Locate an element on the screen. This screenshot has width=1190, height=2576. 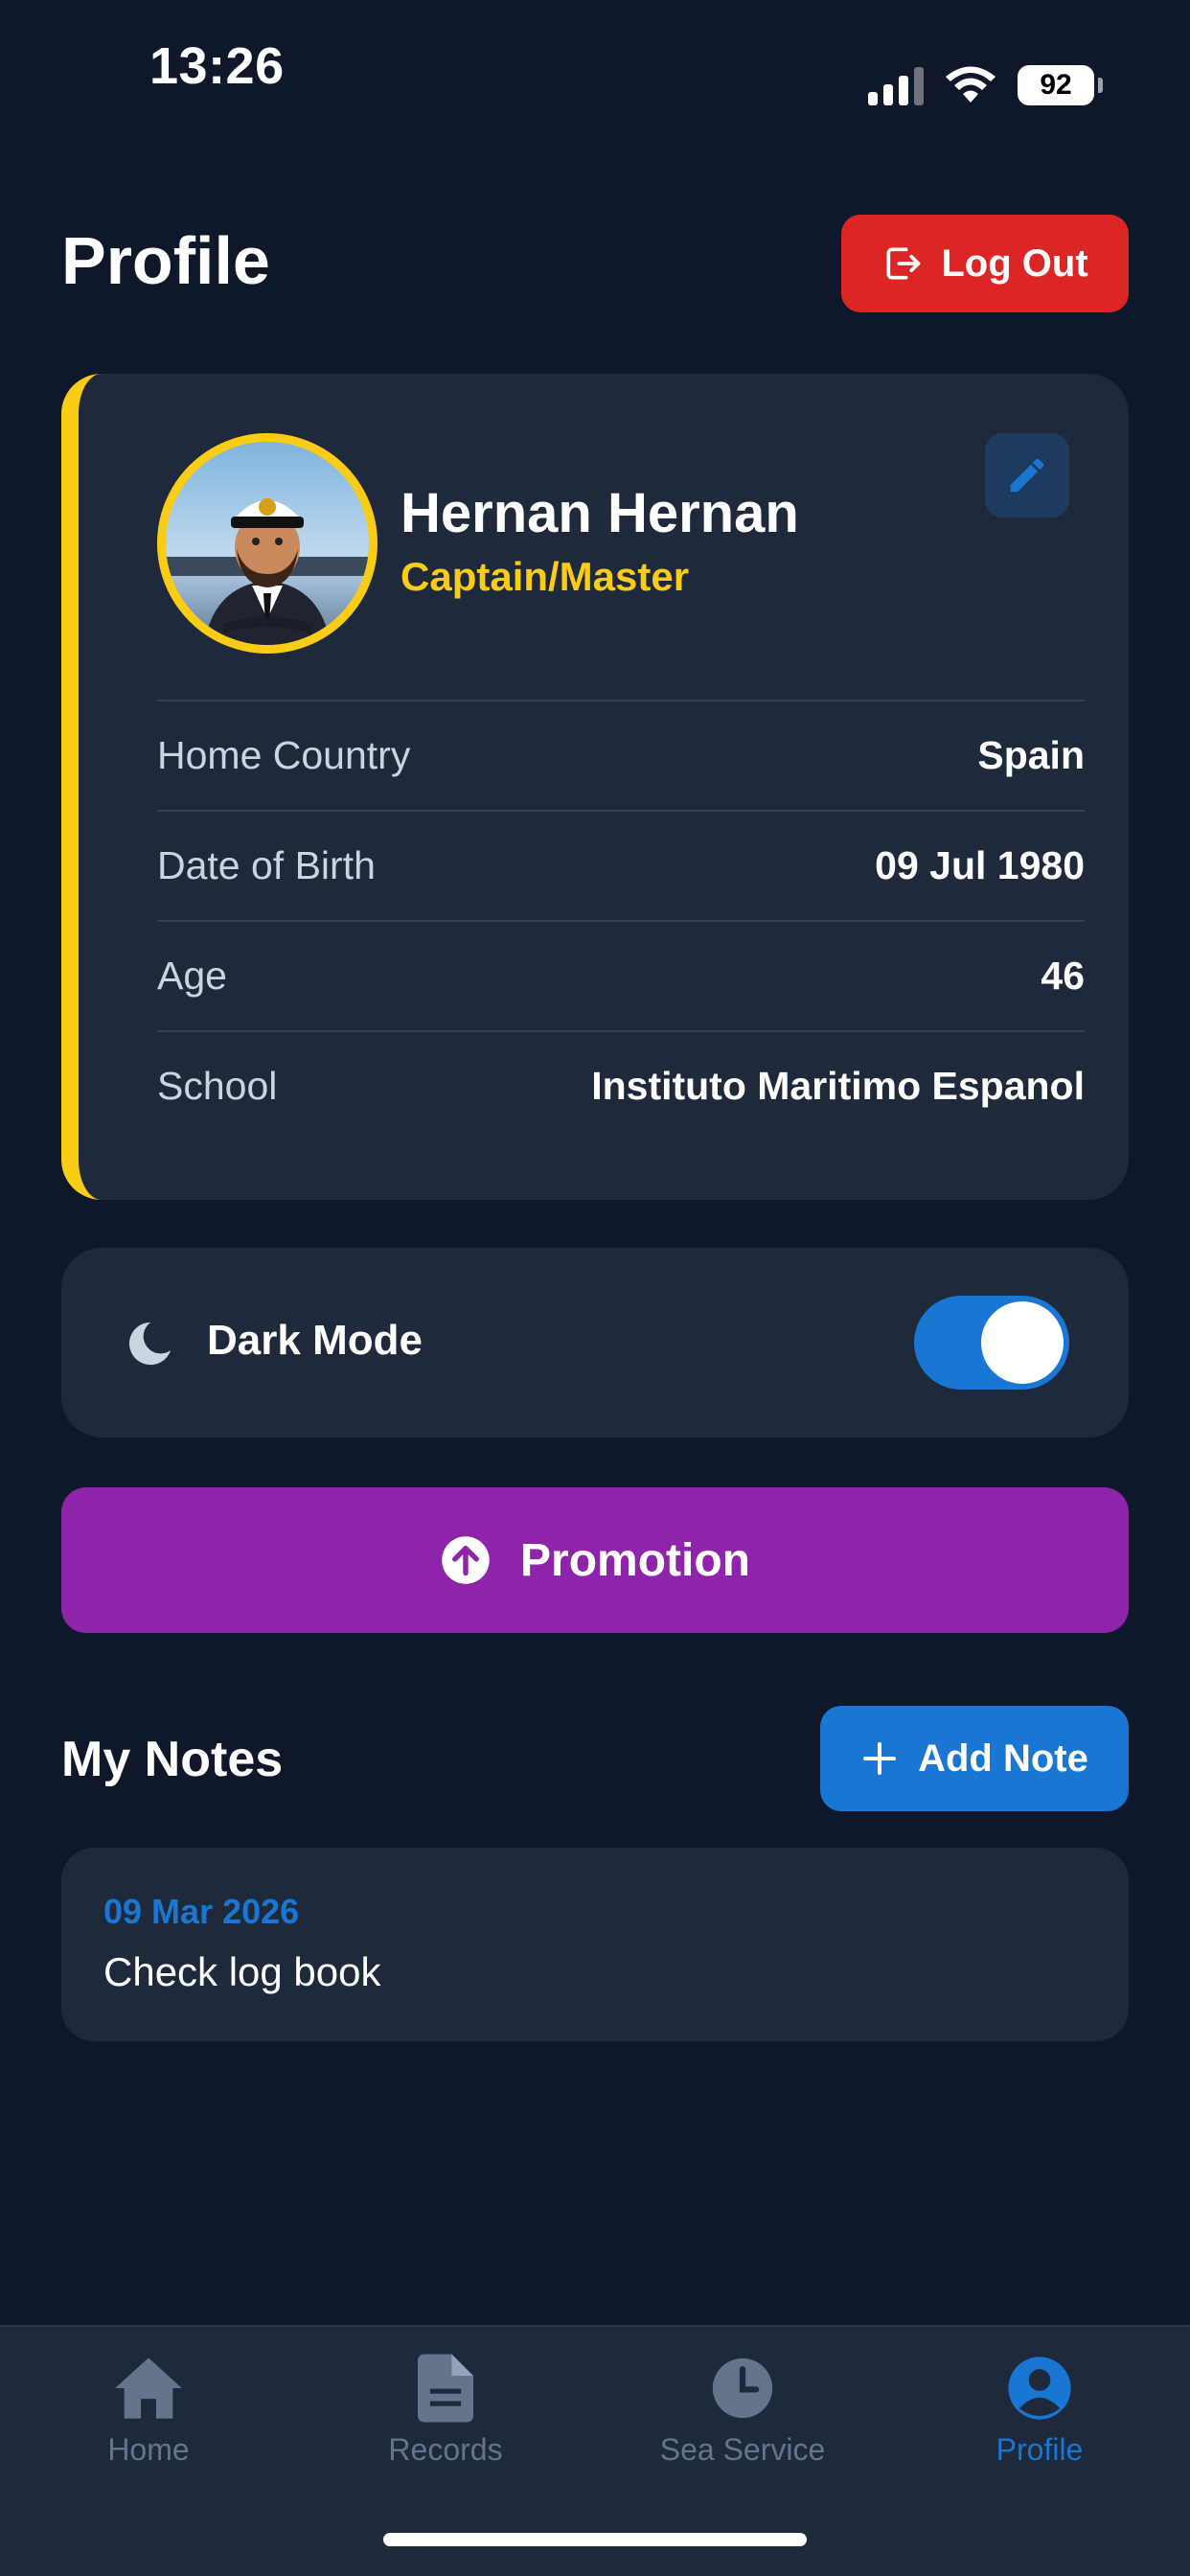
detail-value: 09 Jul 1980 is located at coordinates (980, 865).